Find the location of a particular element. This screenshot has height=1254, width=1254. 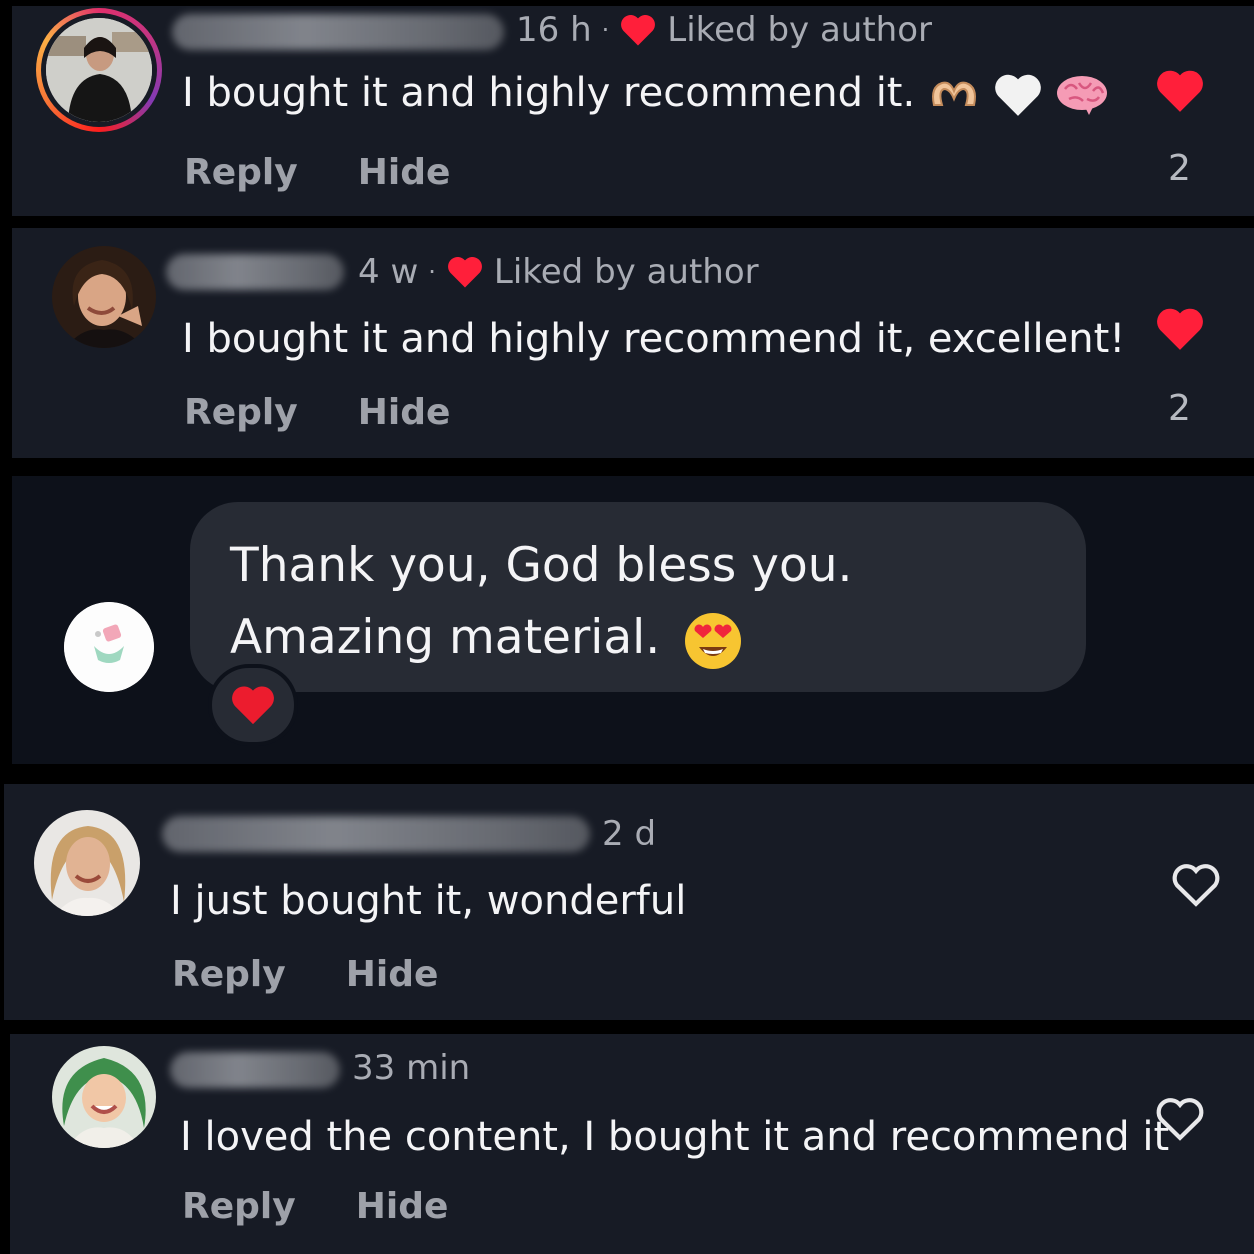

comment-meta: 16 h · Liked by author is located at coordinates (724, 30).